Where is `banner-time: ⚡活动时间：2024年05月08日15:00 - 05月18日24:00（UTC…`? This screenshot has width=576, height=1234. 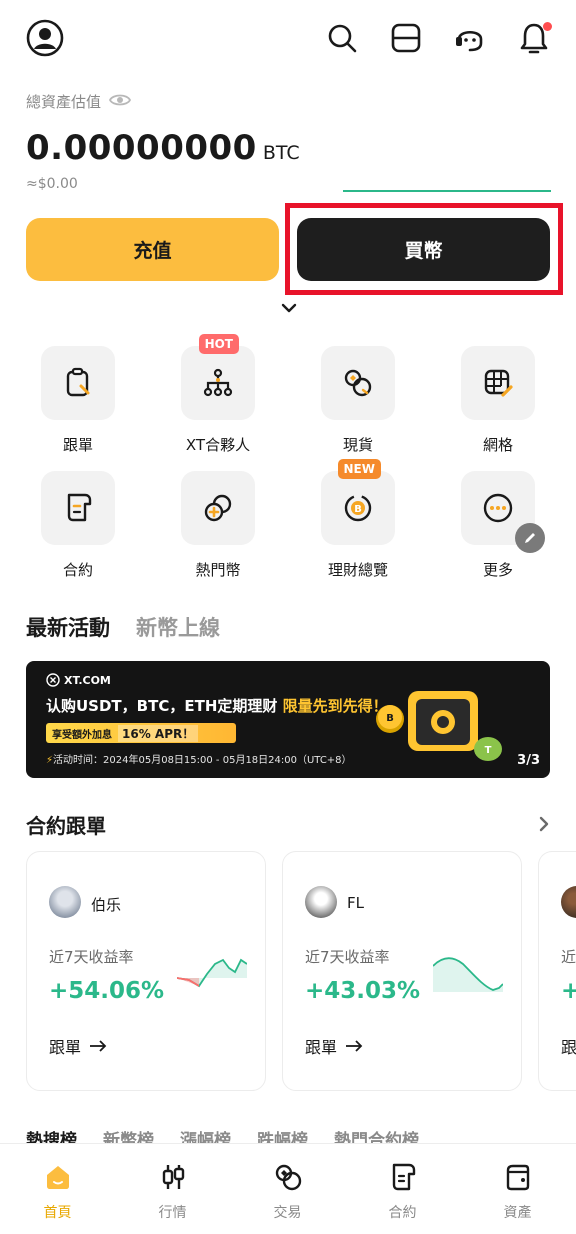 banner-time: ⚡活动时间：2024年05月08日15:00 - 05月18日24:00（UTC… is located at coordinates (199, 758).